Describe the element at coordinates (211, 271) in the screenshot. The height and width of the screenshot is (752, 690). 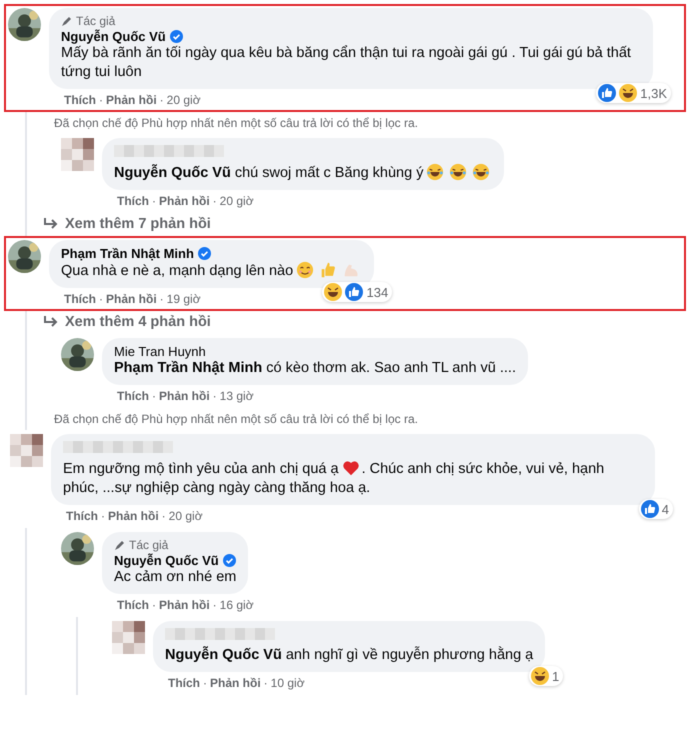
I see `comment-text: Qua nhà e nè a, mạnh dạng lên nào` at that location.